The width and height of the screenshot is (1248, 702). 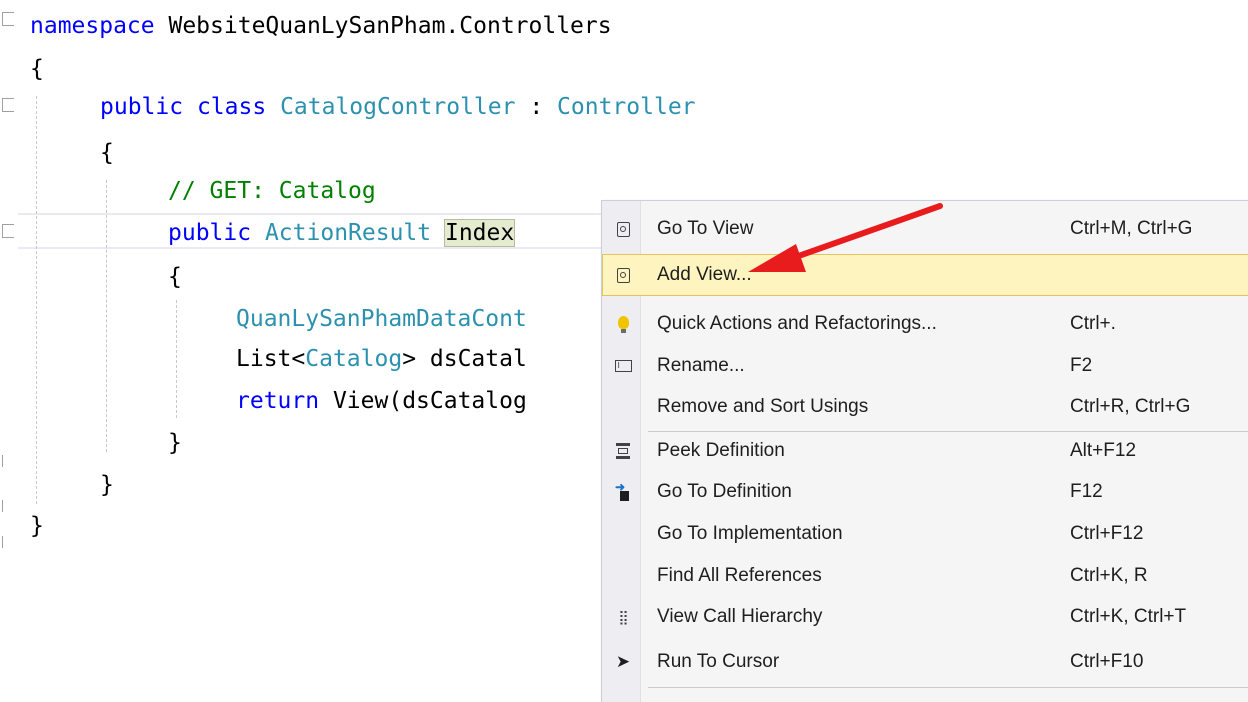 I want to click on menu-item-go-to-view: Go To View Ctrl+M, Ctrl+G, so click(x=925, y=229).